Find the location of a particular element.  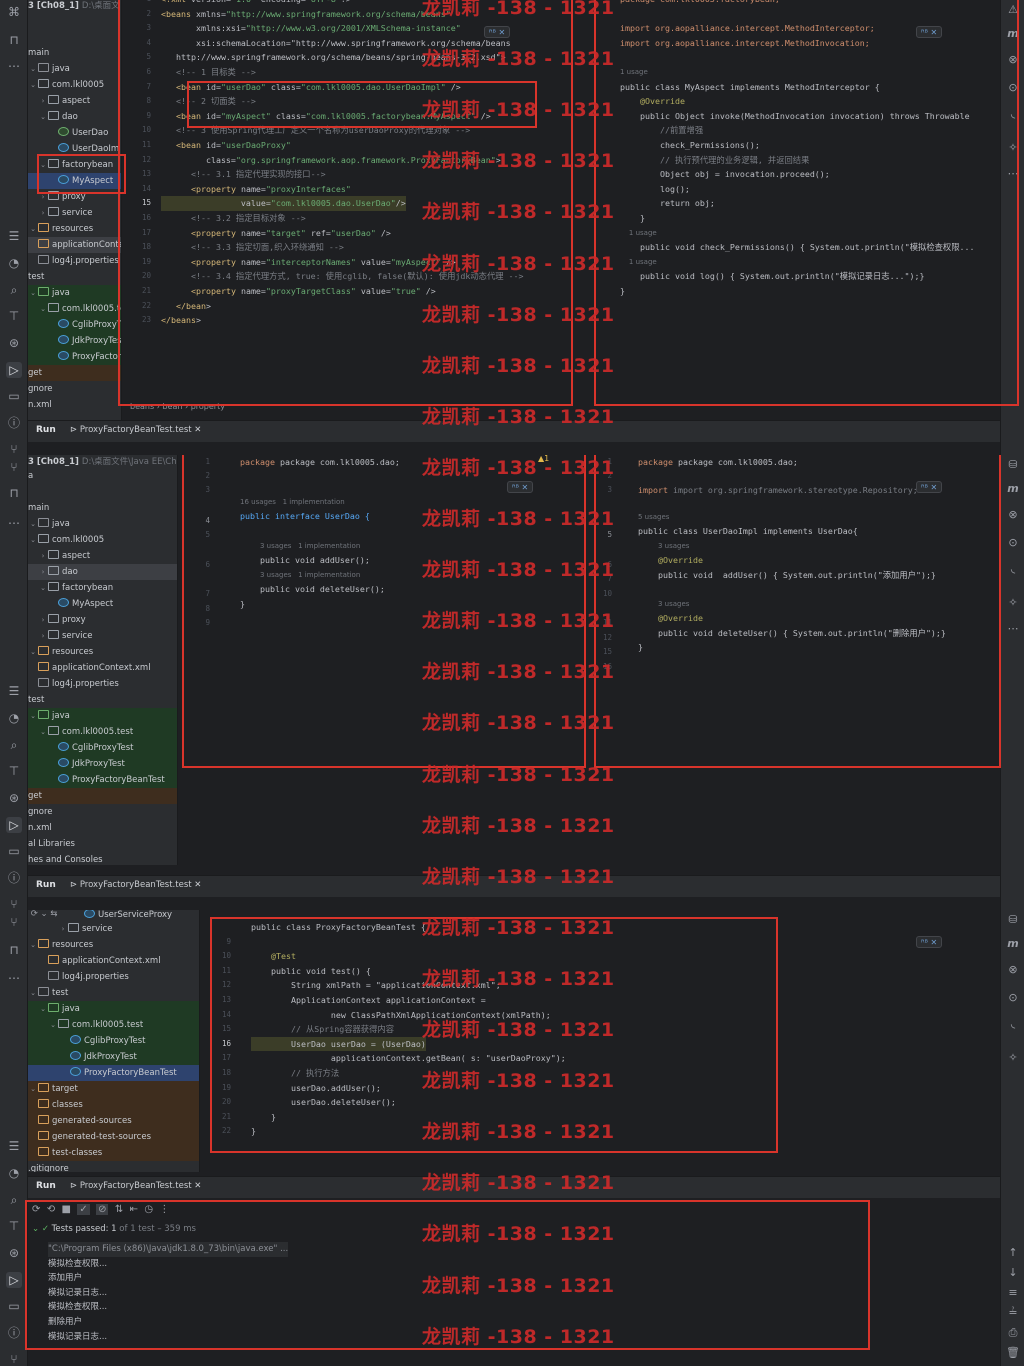

more-icon: ⋮ is located at coordinates (164, 1209).